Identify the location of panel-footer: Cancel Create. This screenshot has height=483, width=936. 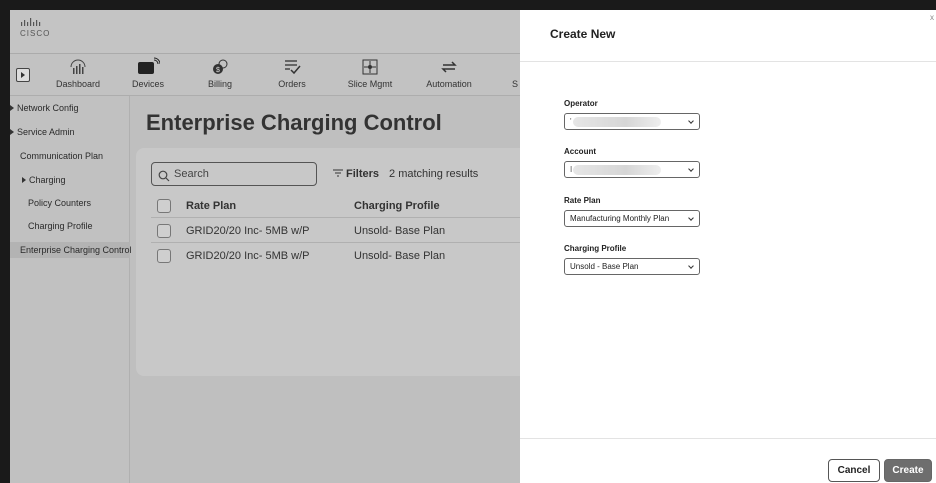
(728, 460).